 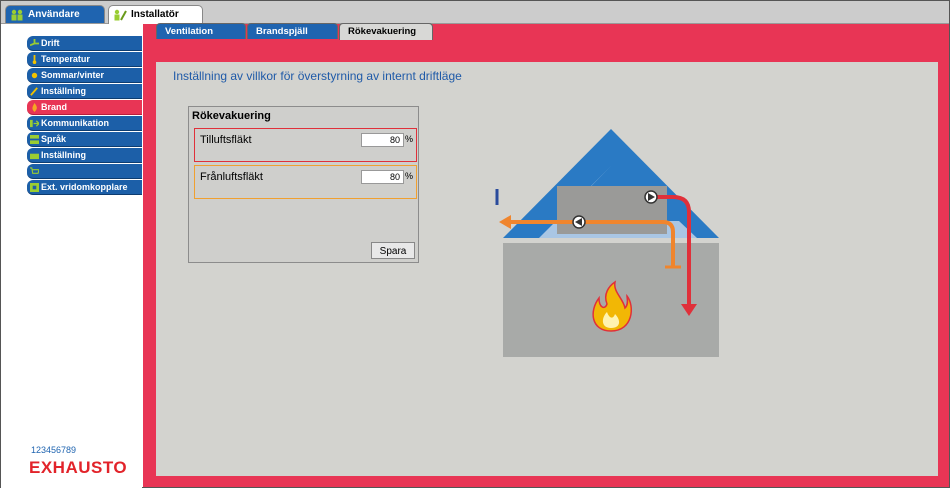 I want to click on sidebar-item-label: Drift, so click(x=50, y=43).